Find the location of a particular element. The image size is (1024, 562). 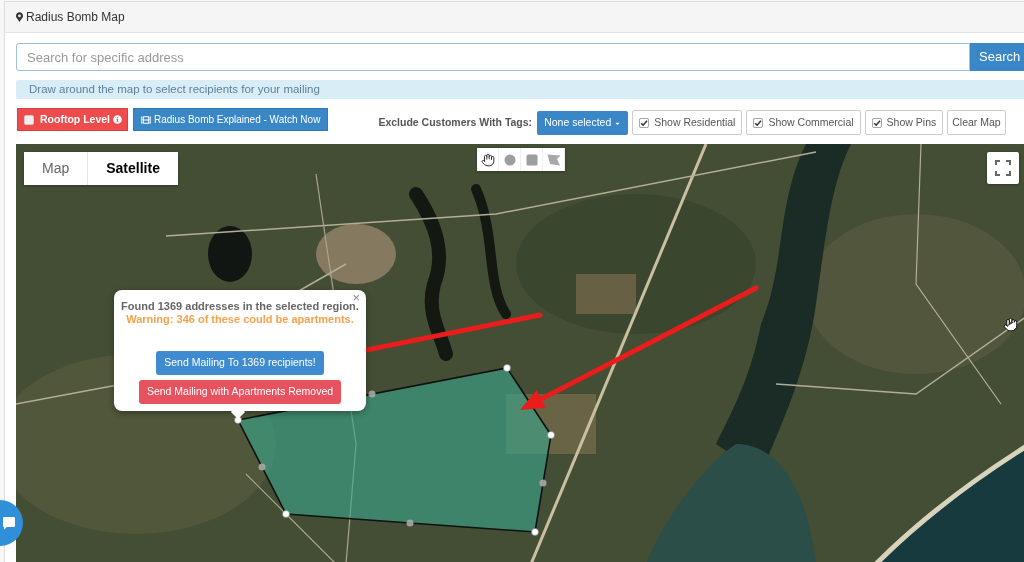

film-icon is located at coordinates (146, 119).